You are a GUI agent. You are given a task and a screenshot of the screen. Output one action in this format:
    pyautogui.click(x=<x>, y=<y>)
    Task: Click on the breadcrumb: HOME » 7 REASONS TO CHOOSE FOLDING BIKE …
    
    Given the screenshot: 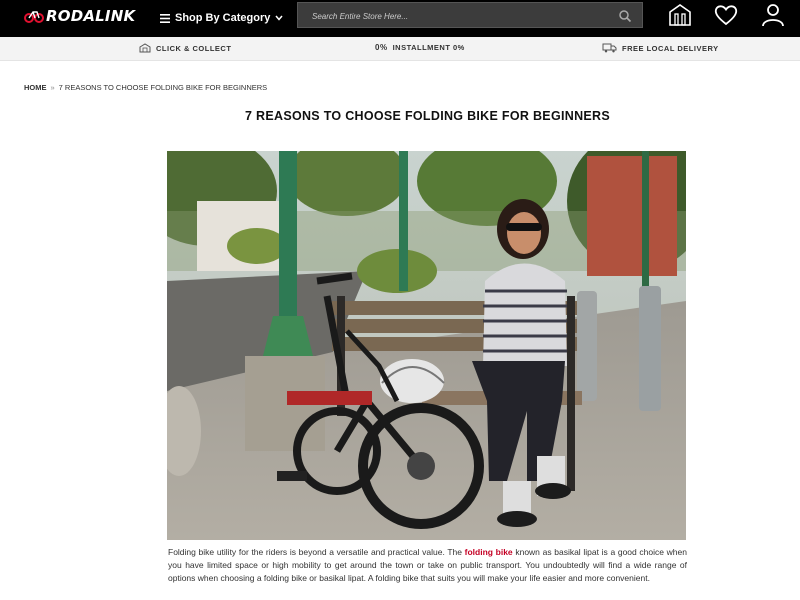 What is the action you would take?
    pyautogui.click(x=145, y=87)
    